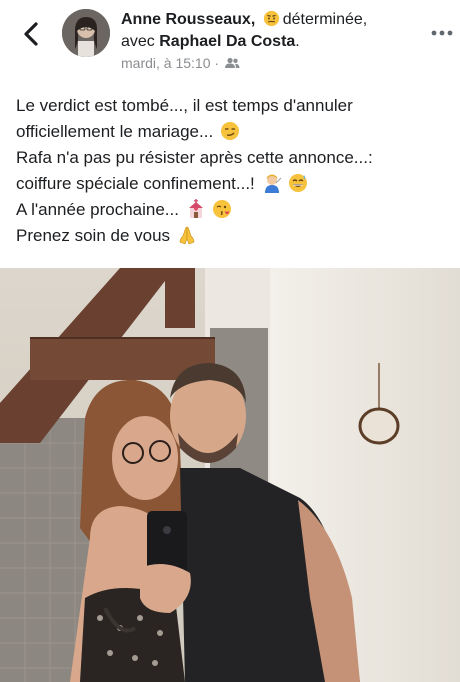 Image resolution: width=460 pixels, height=682 pixels. Describe the element at coordinates (195, 208) in the screenshot. I see `wedding-chapel-emoji` at that location.